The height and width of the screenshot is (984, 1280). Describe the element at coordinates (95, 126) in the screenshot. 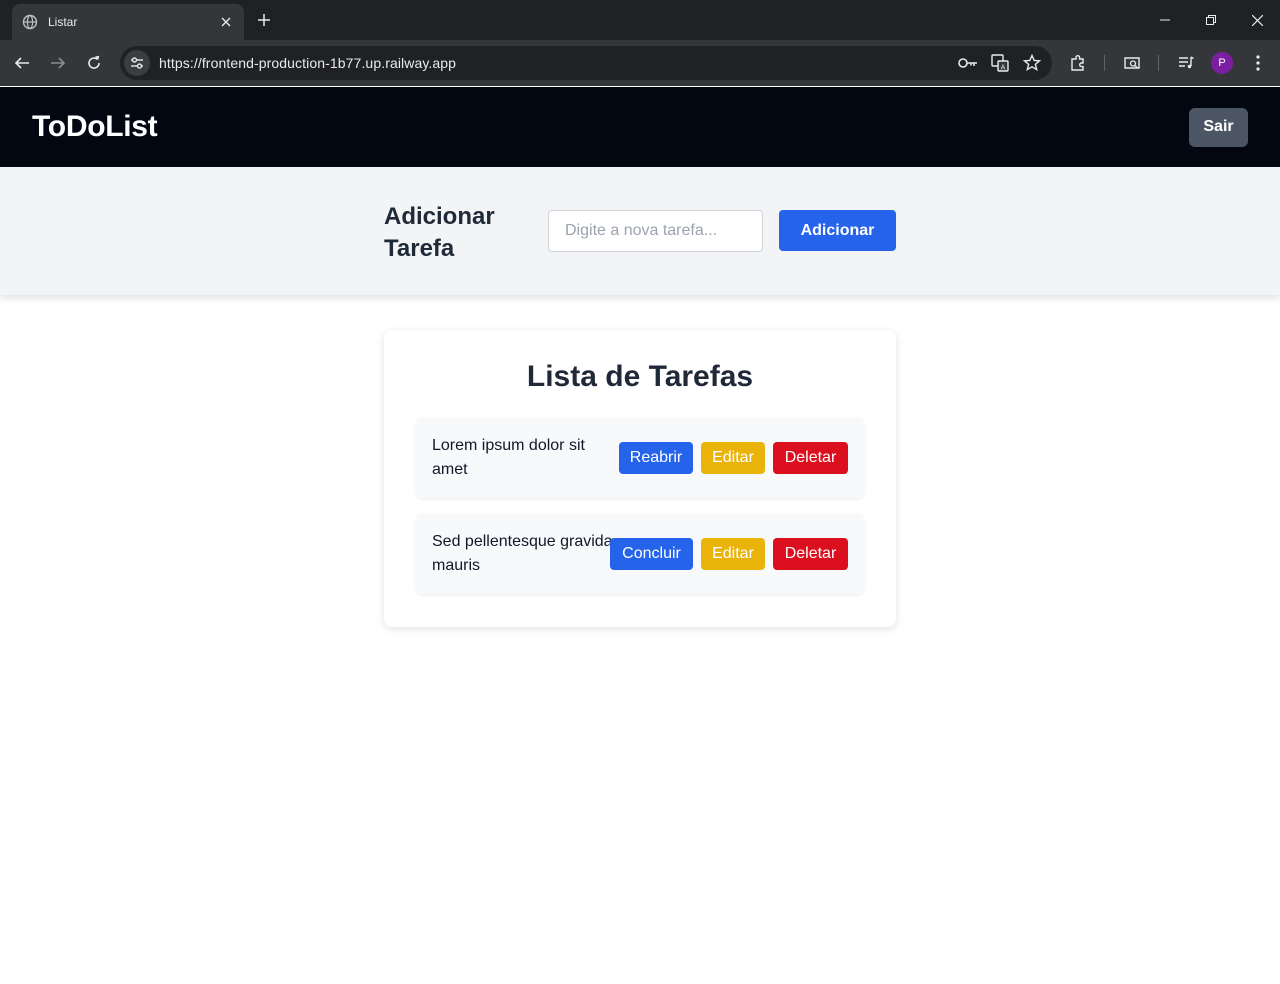

I see `app-logo: ToDoList` at that location.